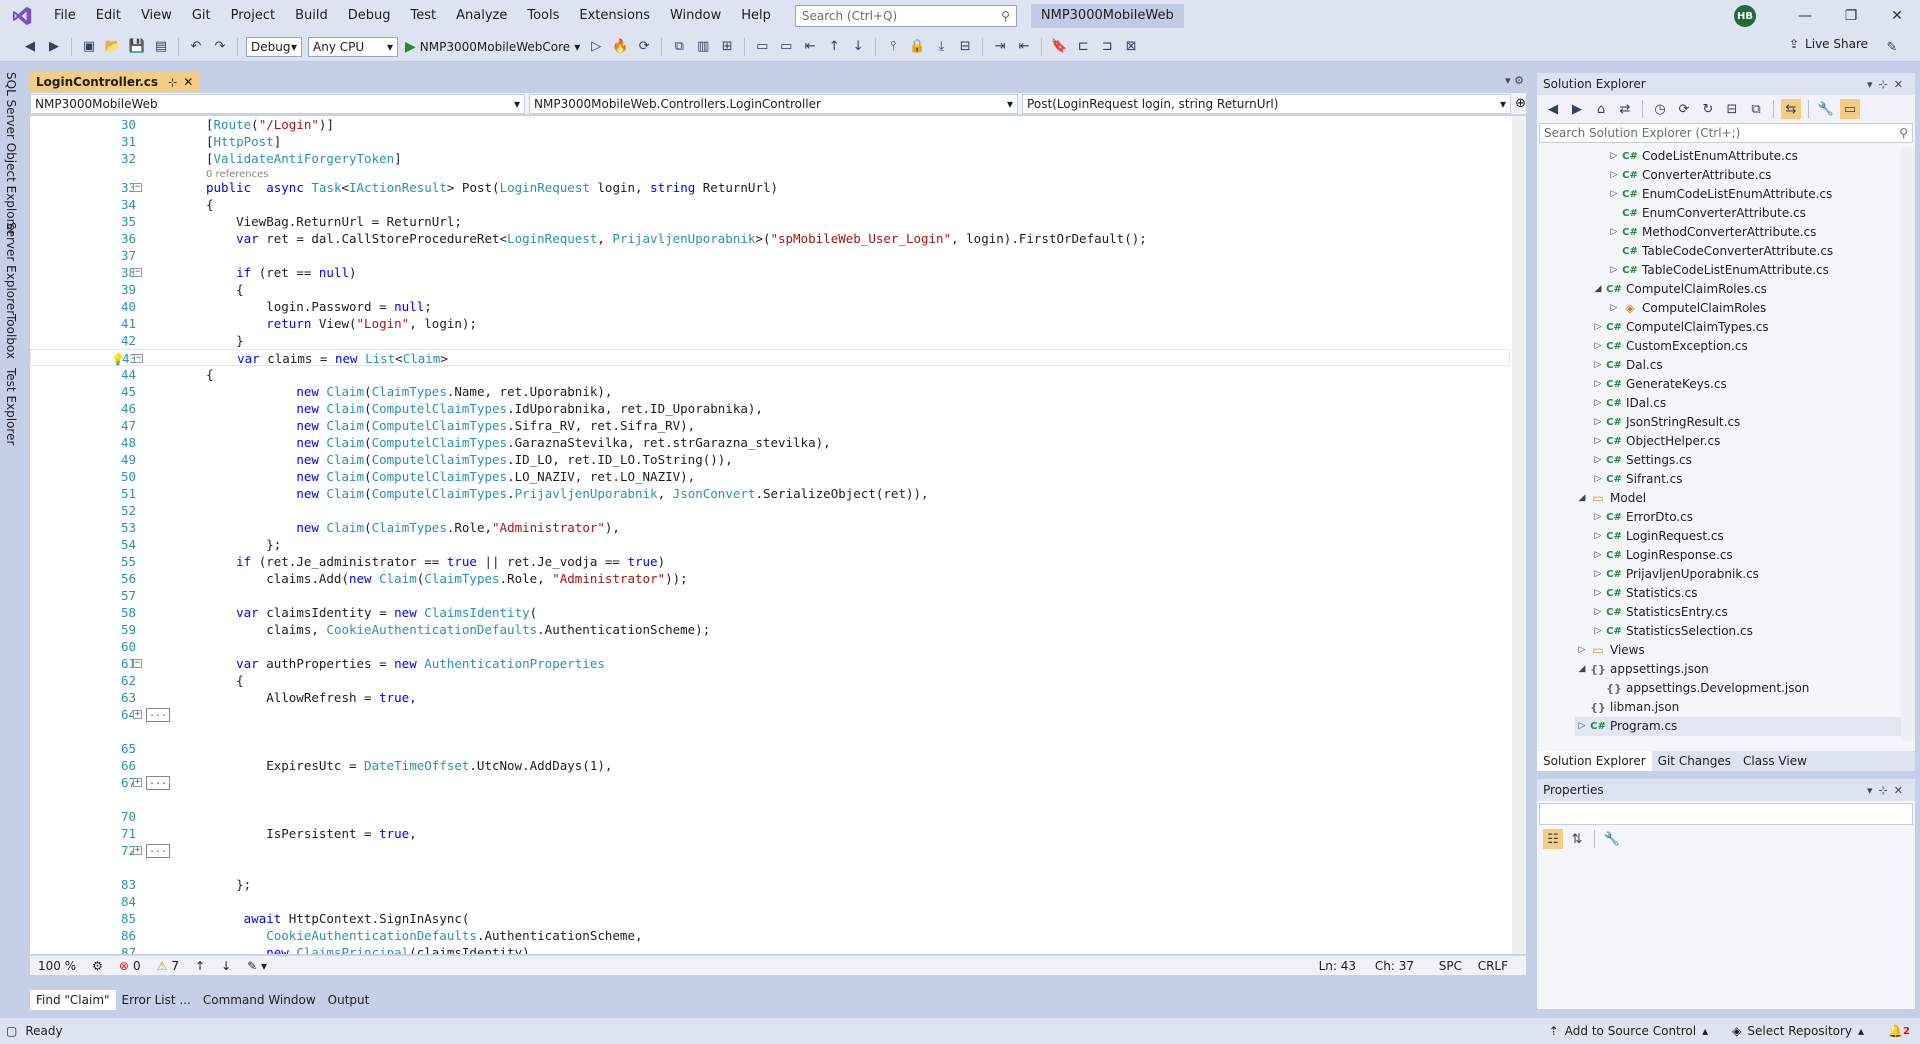  I want to click on tab-find-results: Find "Claim", so click(73, 1000).